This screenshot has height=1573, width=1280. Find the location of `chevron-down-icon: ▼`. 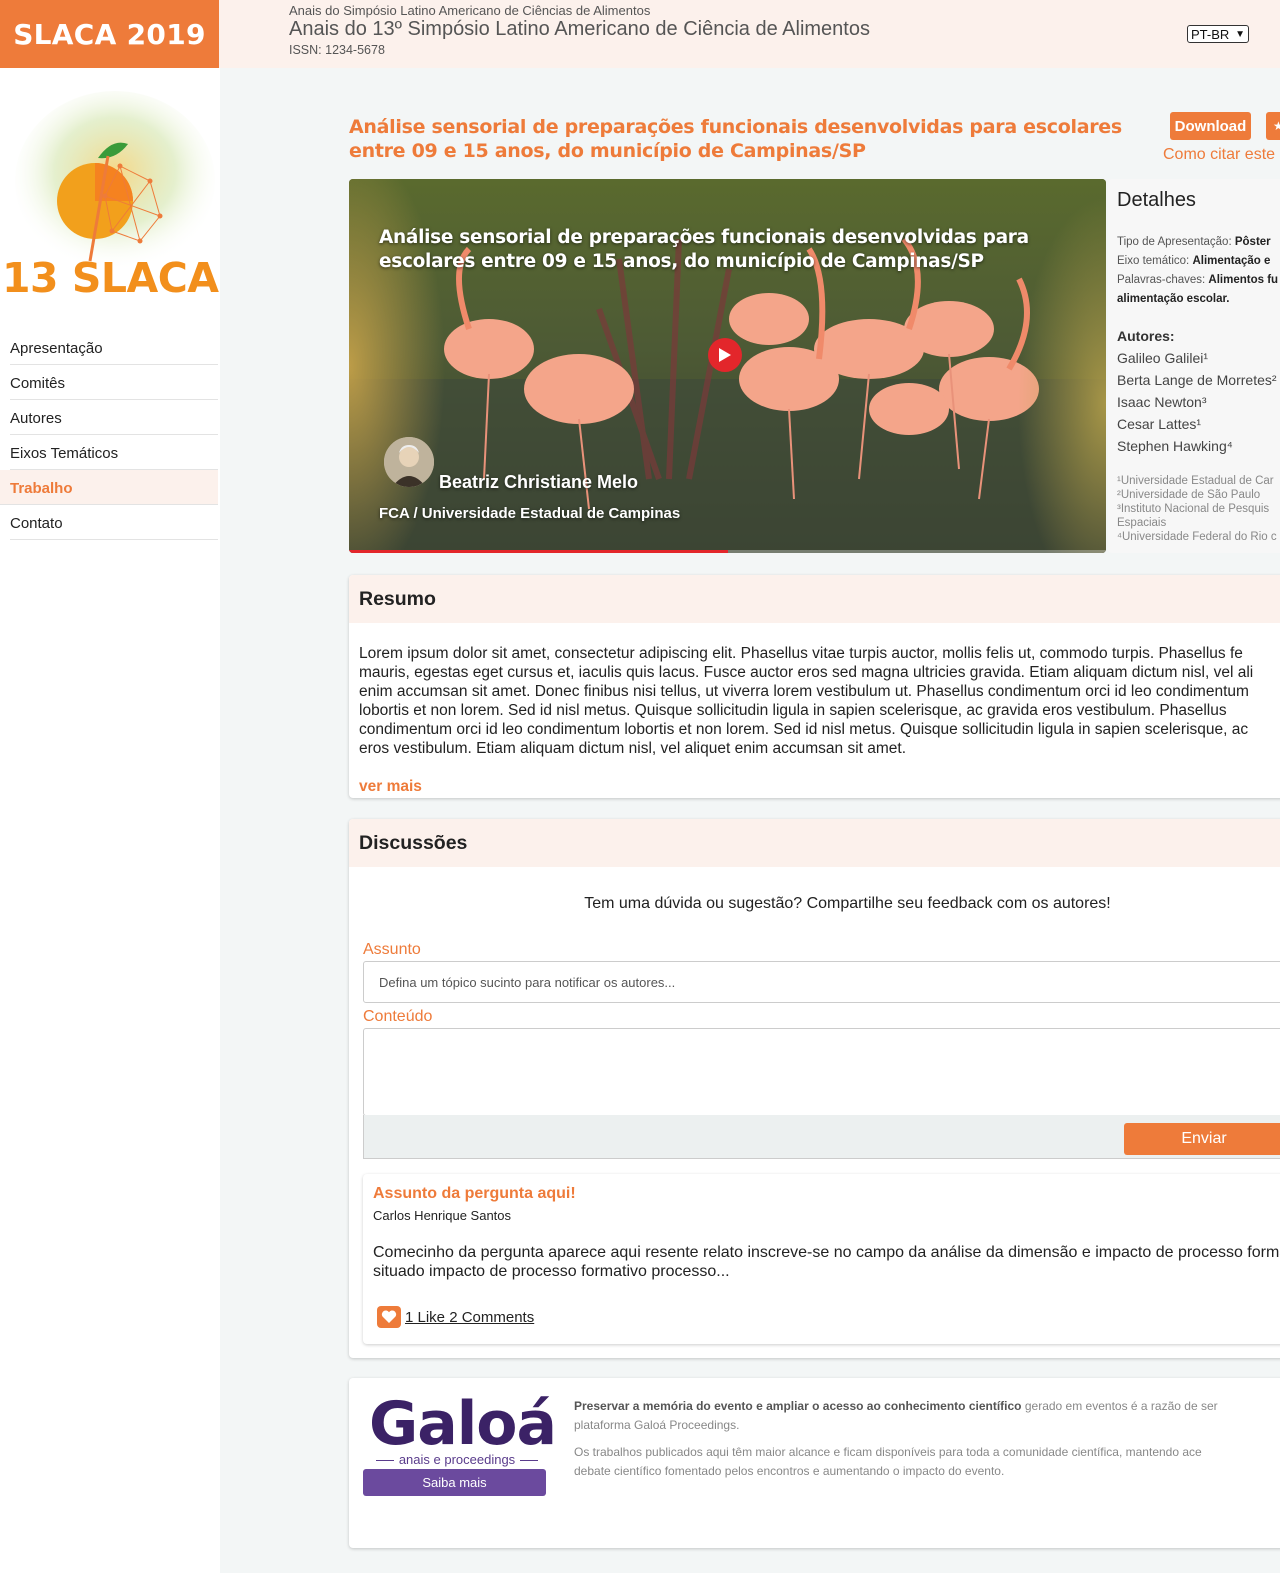

chevron-down-icon: ▼ is located at coordinates (1240, 34).